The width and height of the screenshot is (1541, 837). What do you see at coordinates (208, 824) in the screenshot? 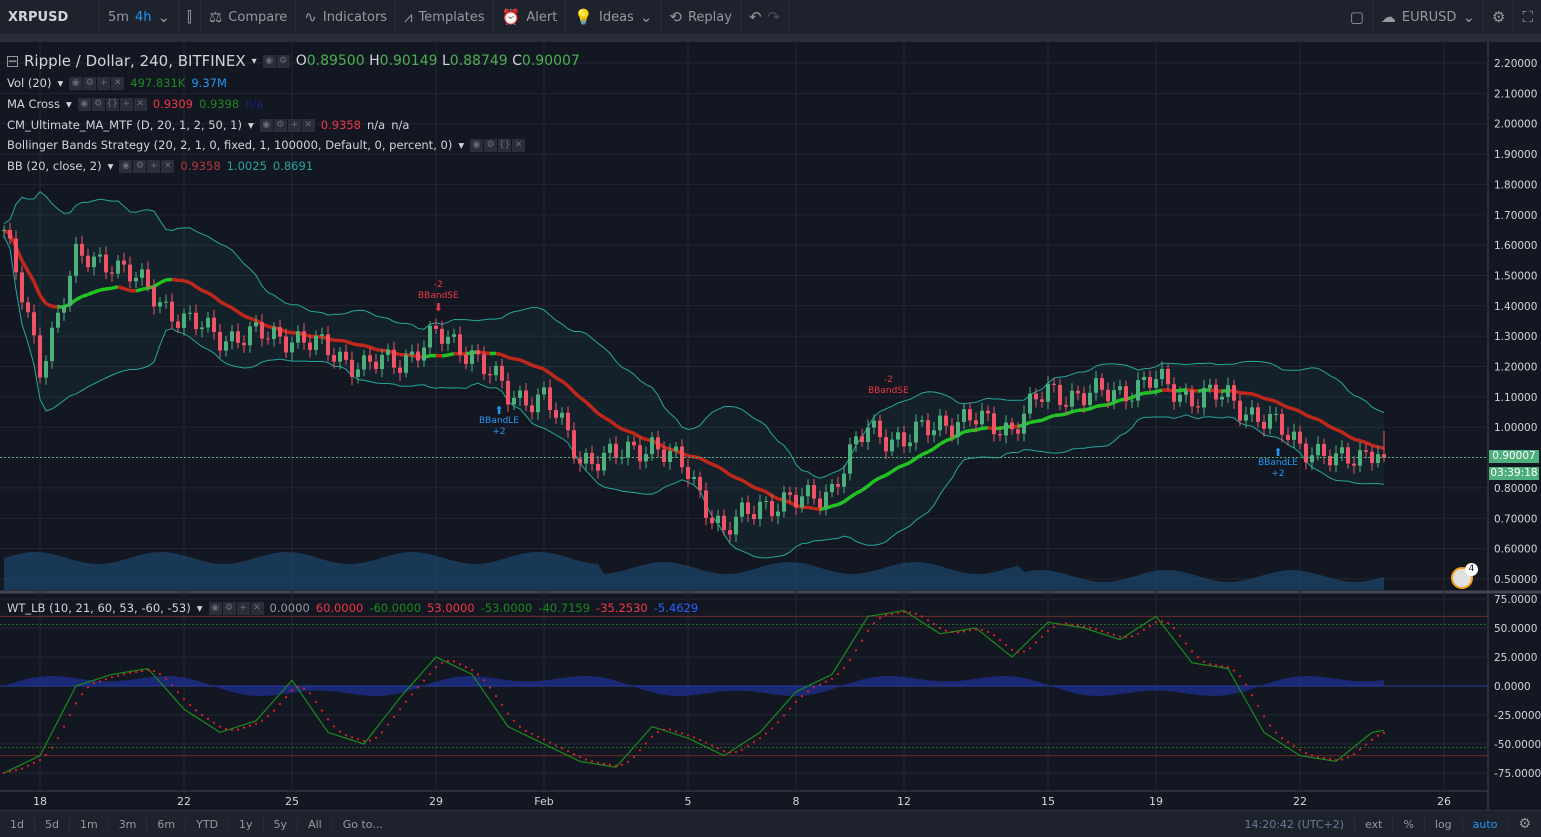
I see `range-ytd: YTD` at bounding box center [208, 824].